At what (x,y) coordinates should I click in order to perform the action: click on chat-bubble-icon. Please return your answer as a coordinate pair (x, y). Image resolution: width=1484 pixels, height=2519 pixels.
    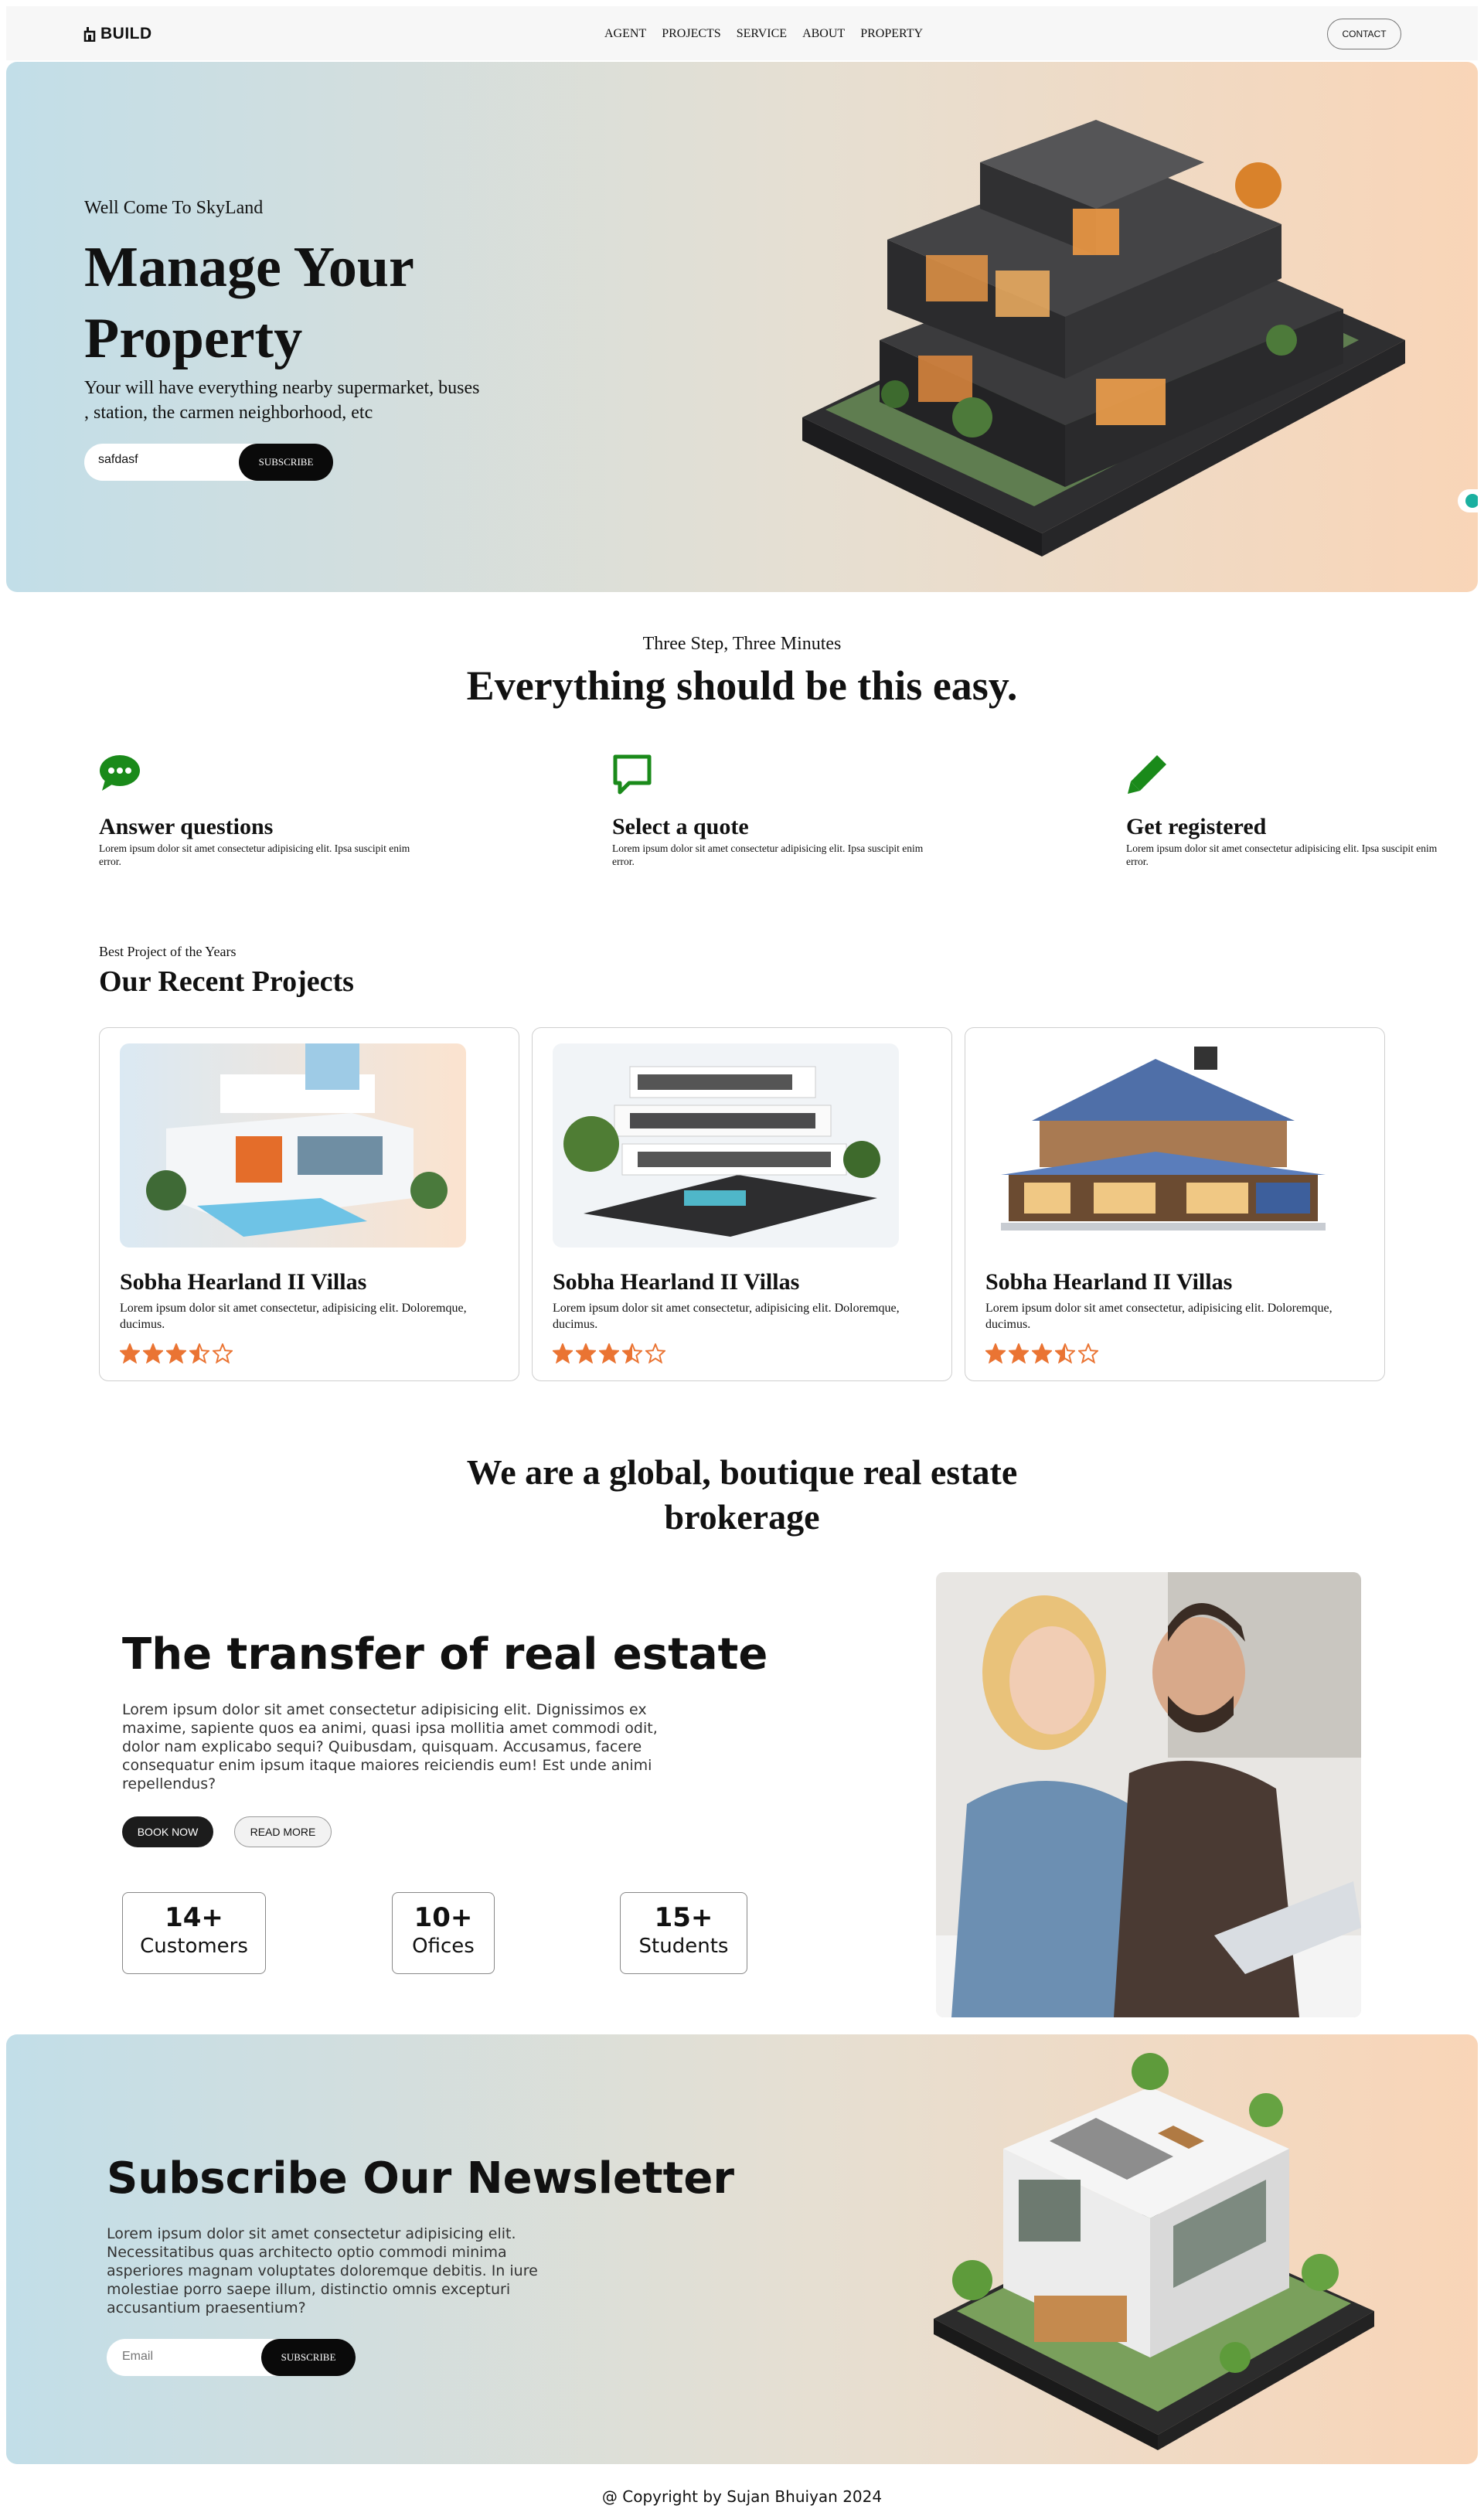
    Looking at the image, I should click on (120, 773).